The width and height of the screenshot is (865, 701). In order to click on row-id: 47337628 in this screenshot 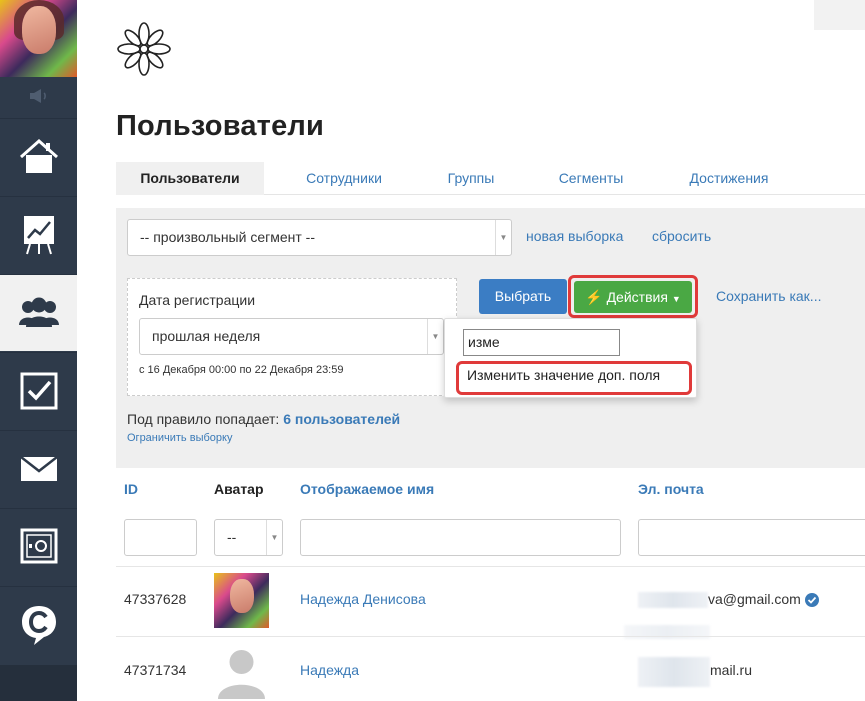, I will do `click(155, 599)`.